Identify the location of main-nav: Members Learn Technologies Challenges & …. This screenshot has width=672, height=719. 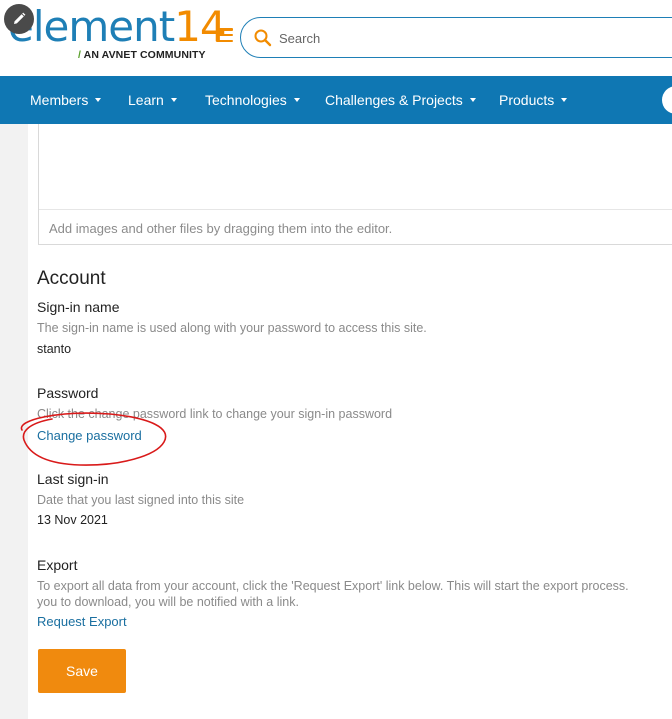
(336, 100).